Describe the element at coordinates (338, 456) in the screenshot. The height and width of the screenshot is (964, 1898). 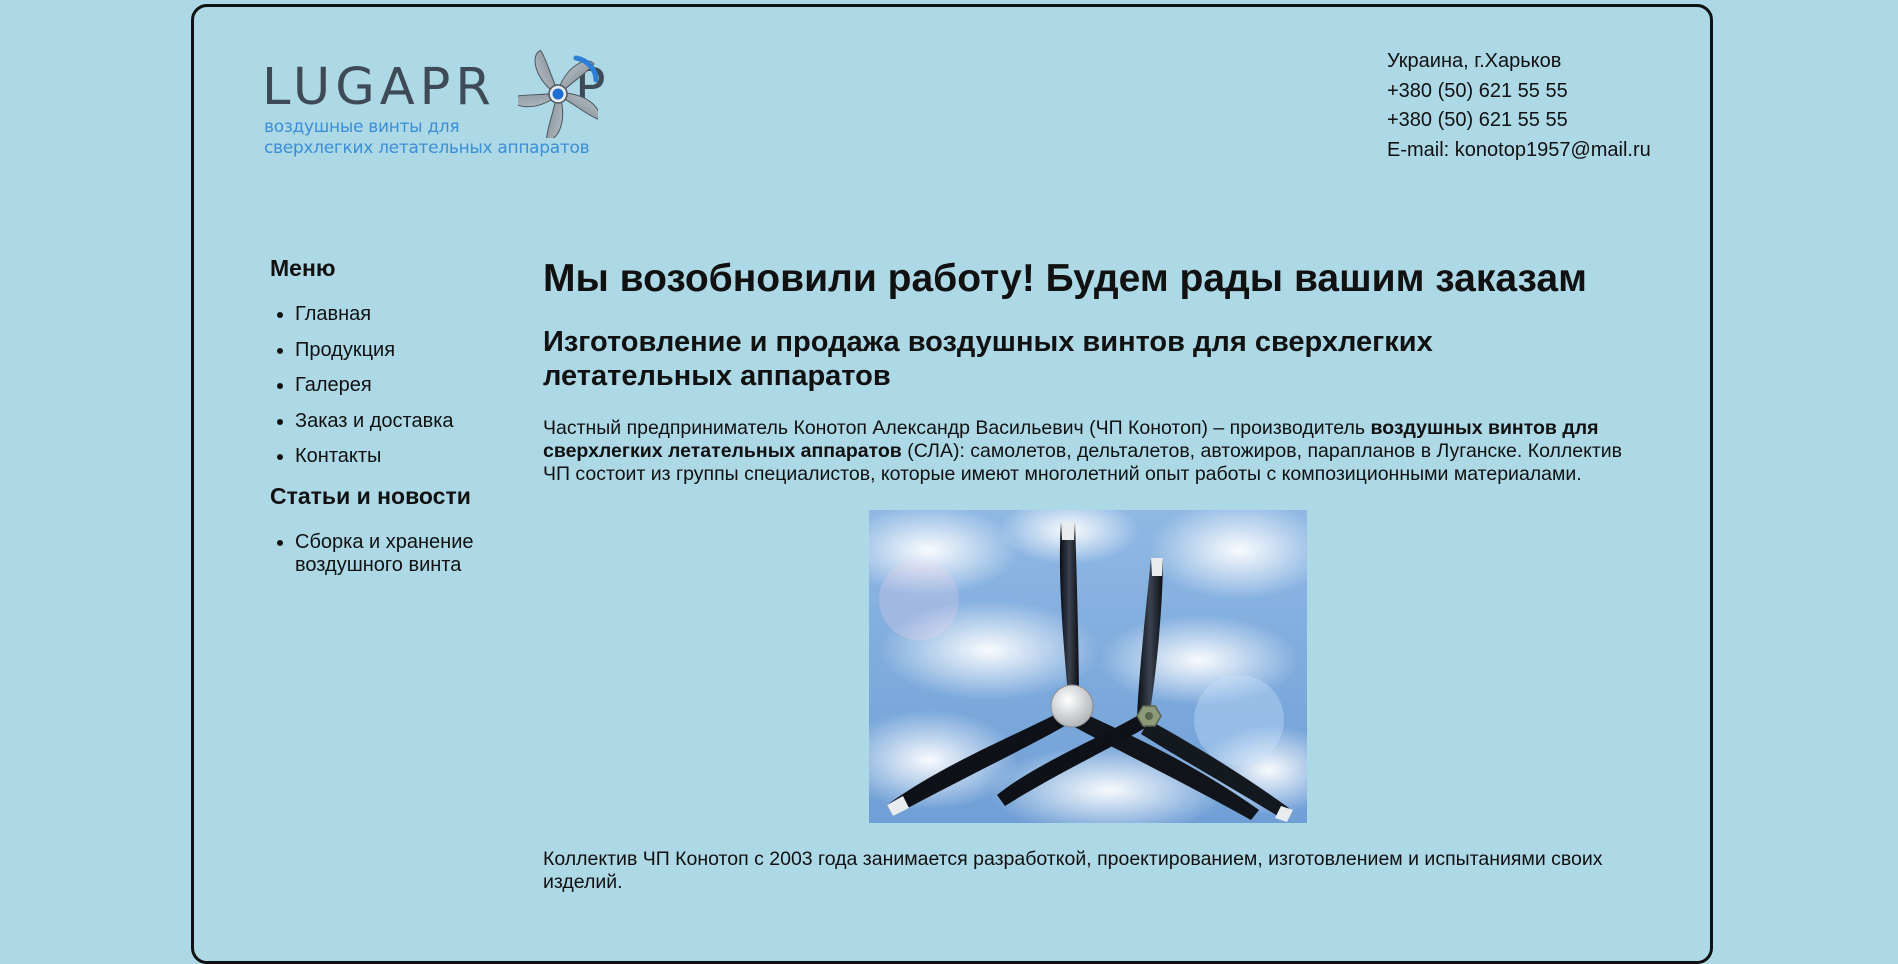
I see `menu-link-contacts: Контакты` at that location.